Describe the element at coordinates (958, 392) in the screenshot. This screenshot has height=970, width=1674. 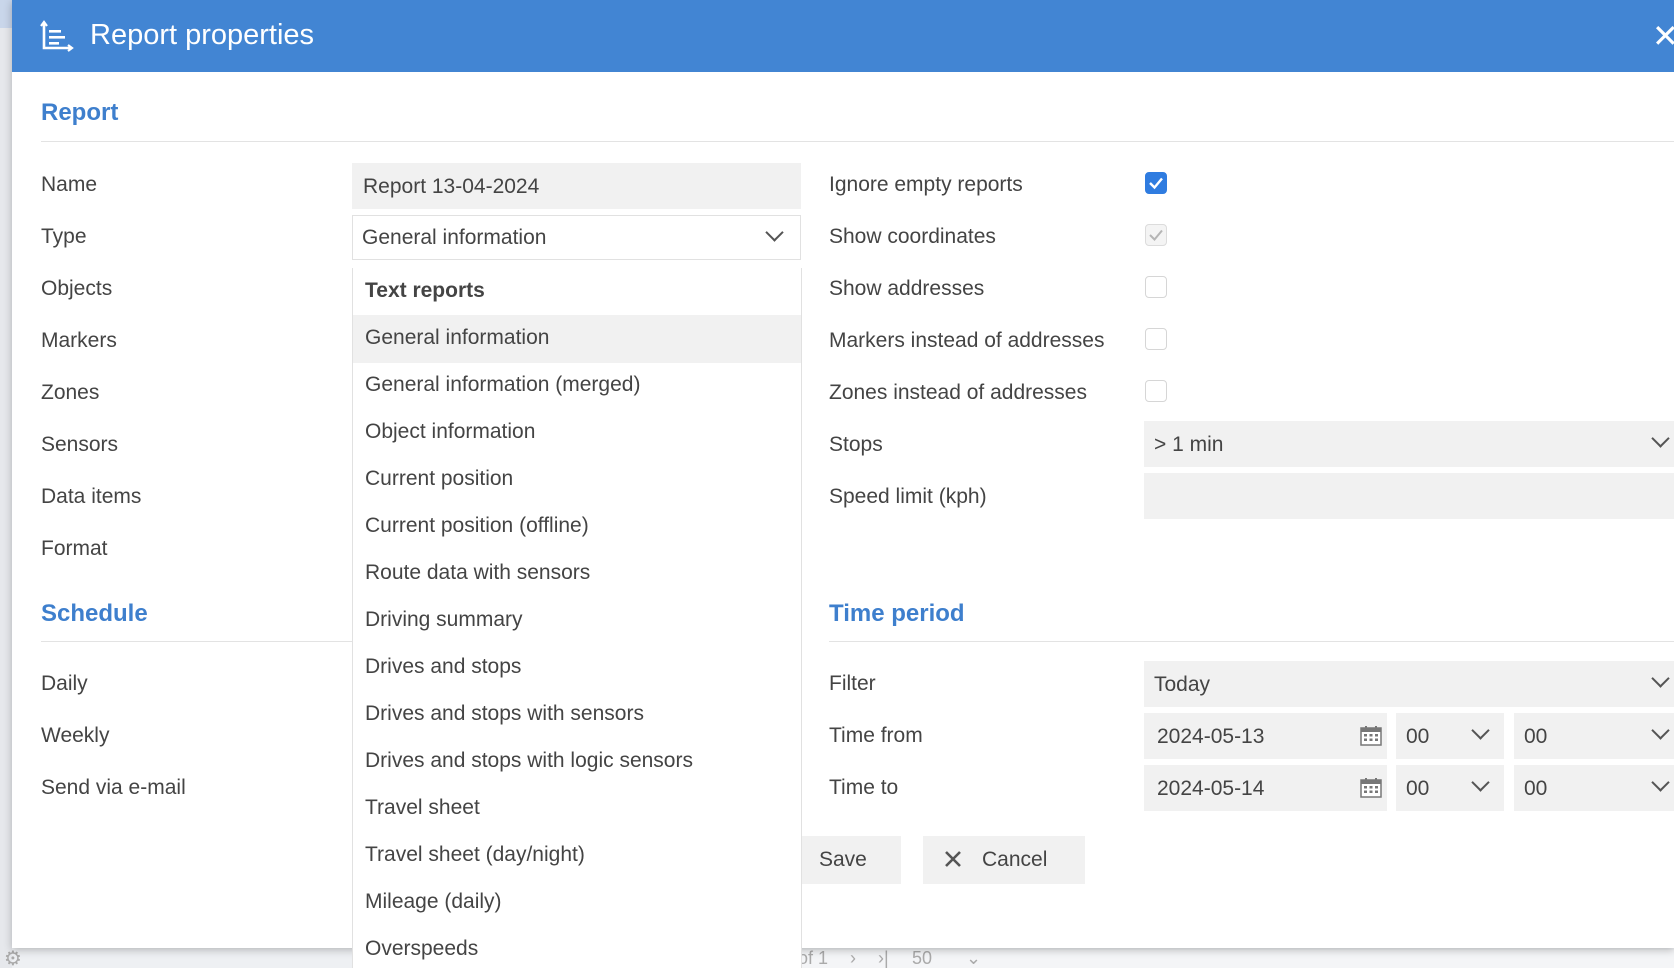
I see `label-zones-instead: Zones instead of addresses` at that location.